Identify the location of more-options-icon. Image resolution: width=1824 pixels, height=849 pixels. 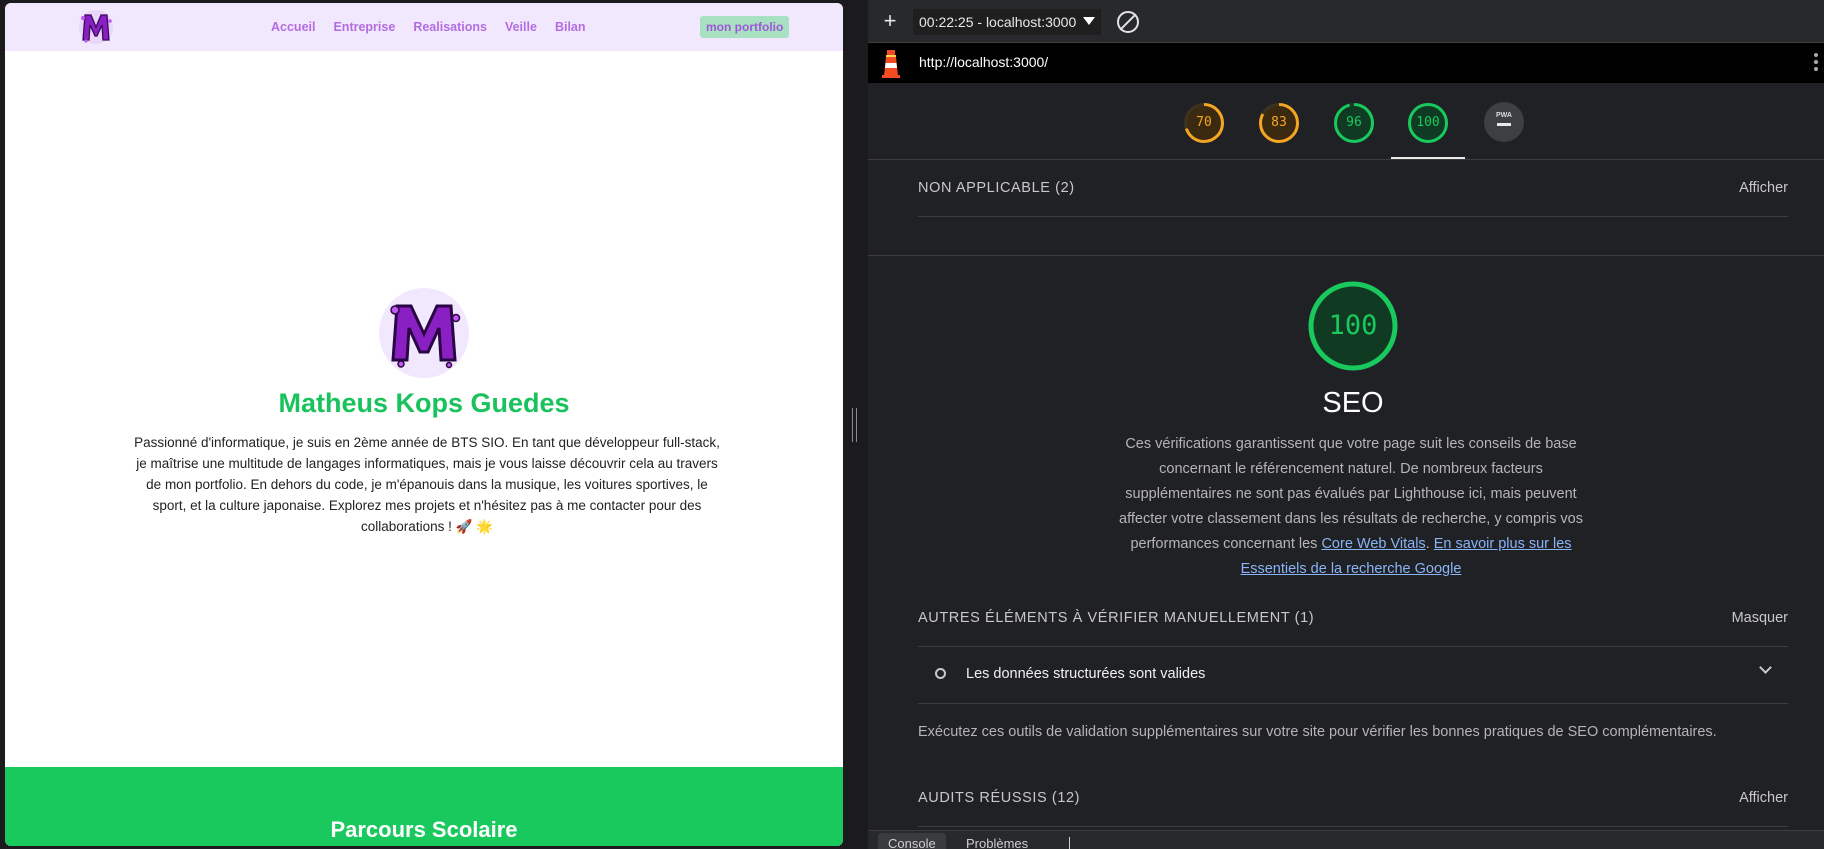
(1817, 64).